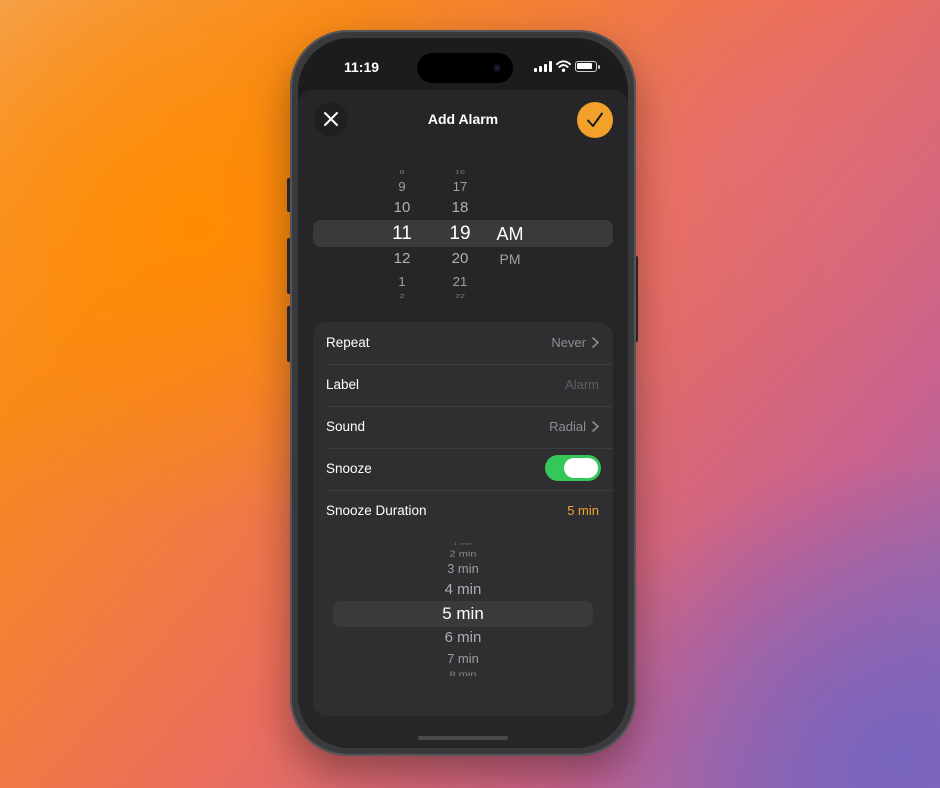  What do you see at coordinates (463, 427) in the screenshot?
I see `sound-row: Sound Radial` at bounding box center [463, 427].